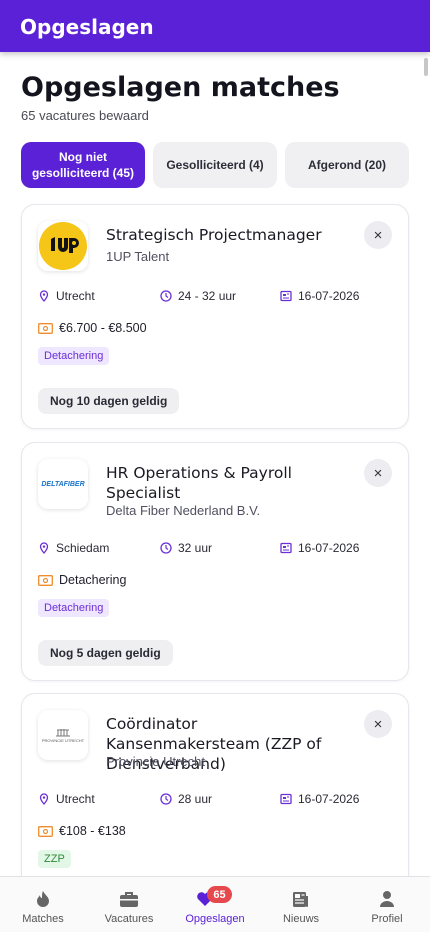  Describe the element at coordinates (180, 87) in the screenshot. I see `page-title: Opgeslagen matches` at that location.